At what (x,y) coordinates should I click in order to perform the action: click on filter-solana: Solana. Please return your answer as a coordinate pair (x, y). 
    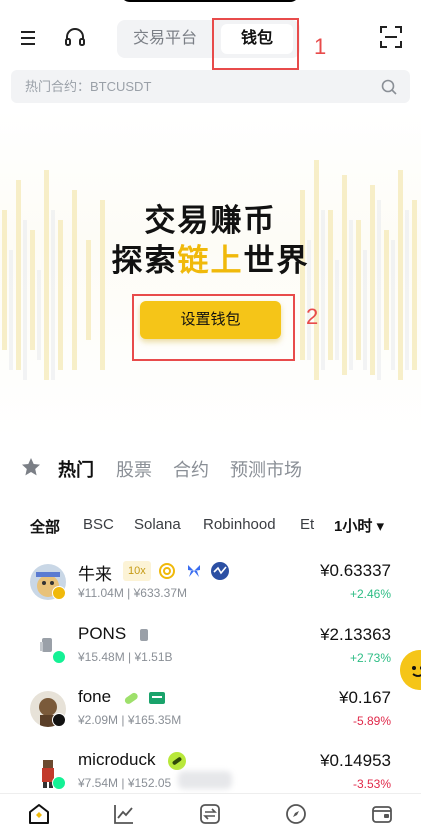
    Looking at the image, I should click on (157, 524).